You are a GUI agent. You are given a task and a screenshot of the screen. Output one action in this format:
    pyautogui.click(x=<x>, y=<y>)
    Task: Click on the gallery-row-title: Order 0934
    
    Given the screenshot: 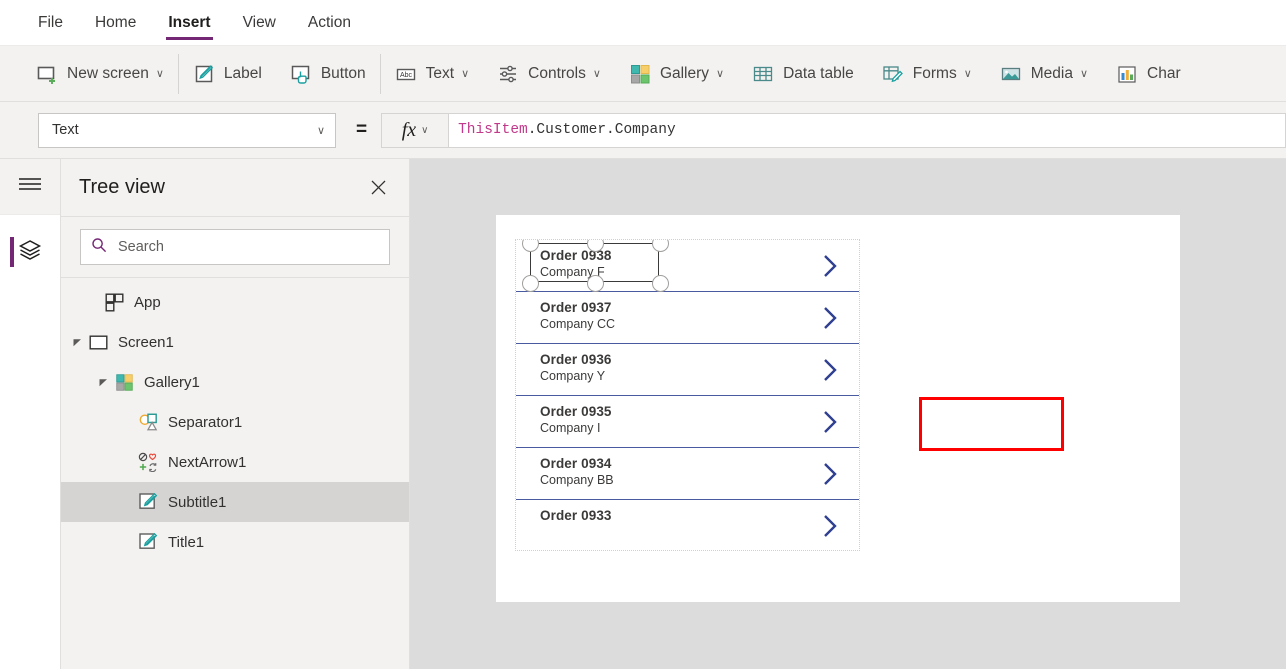 What is the action you would take?
    pyautogui.click(x=576, y=463)
    